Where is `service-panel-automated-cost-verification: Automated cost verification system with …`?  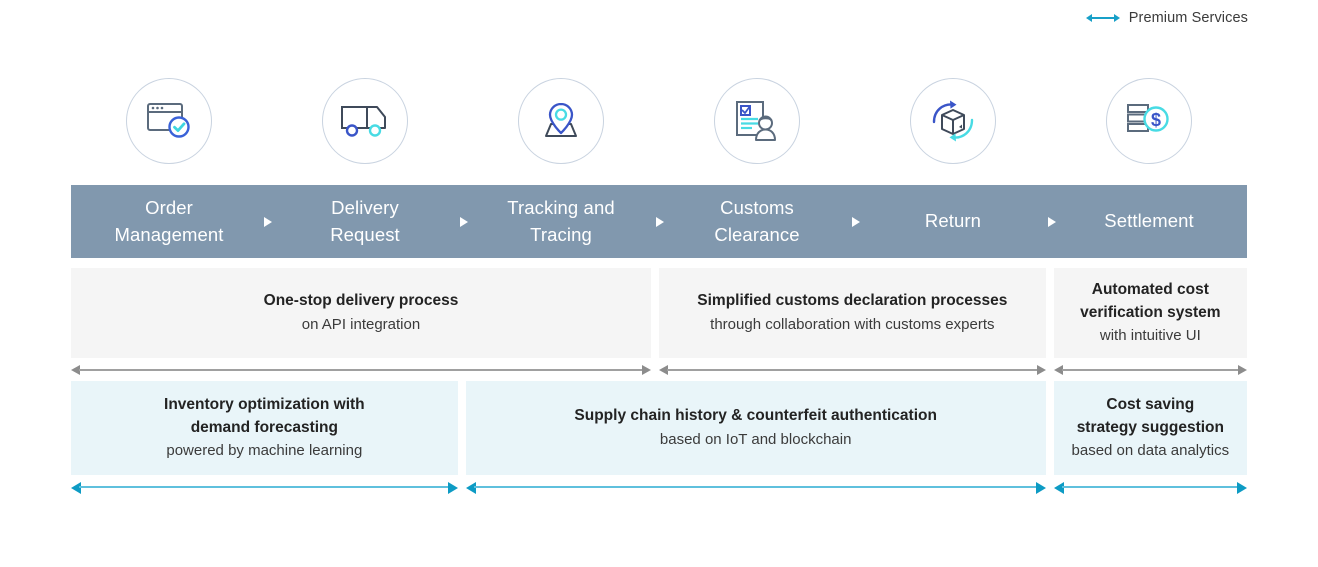 service-panel-automated-cost-verification: Automated cost verification system with … is located at coordinates (1150, 321).